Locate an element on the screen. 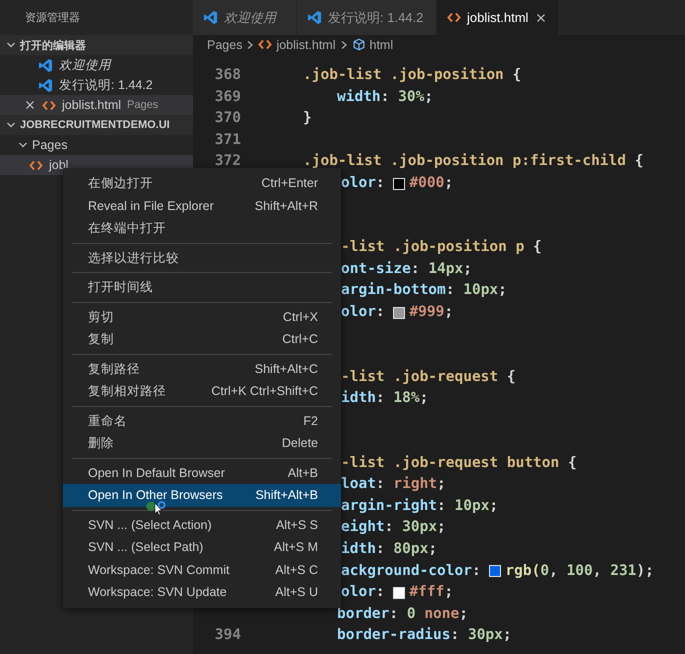  menu-item: 选择以进行比较 is located at coordinates (202, 257).